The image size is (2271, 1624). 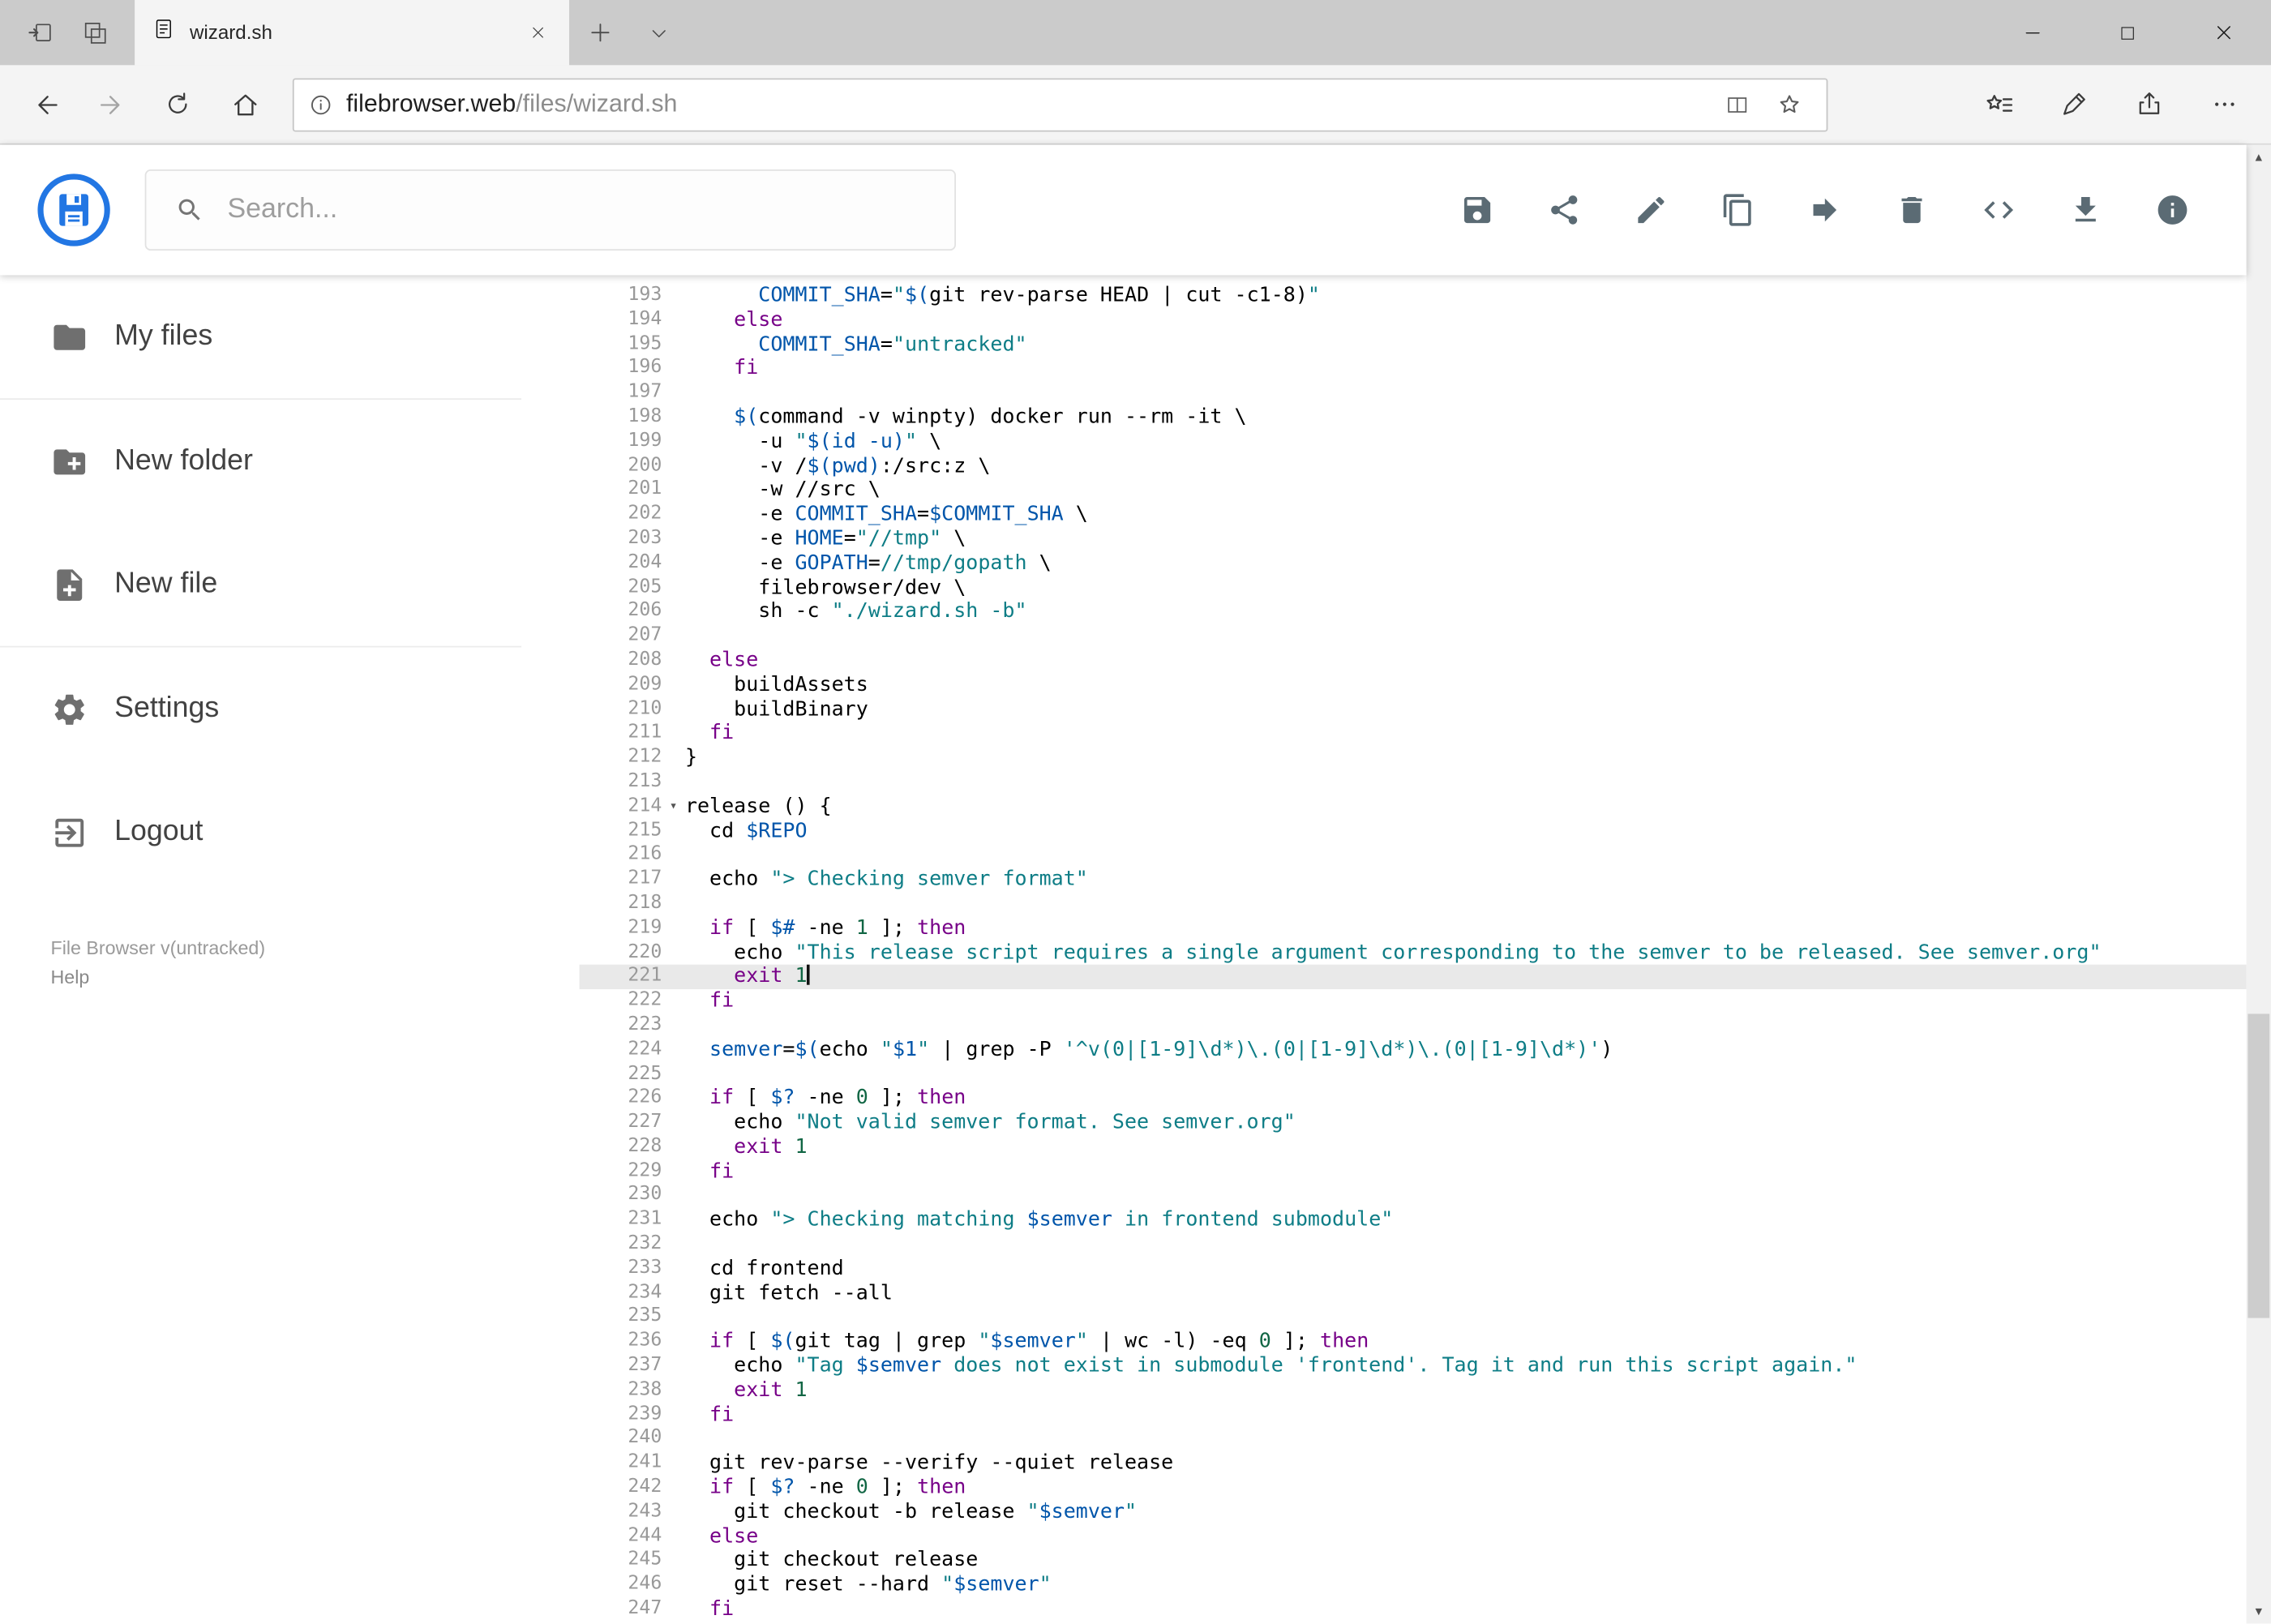 I want to click on tabs-you-set-aside-icon, so click(x=94, y=33).